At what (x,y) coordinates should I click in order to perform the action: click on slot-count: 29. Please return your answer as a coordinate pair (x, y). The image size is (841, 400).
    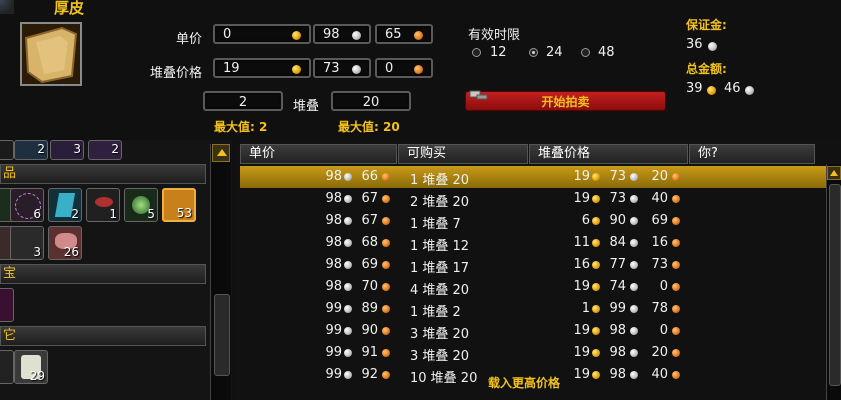
    Looking at the image, I should click on (37, 376).